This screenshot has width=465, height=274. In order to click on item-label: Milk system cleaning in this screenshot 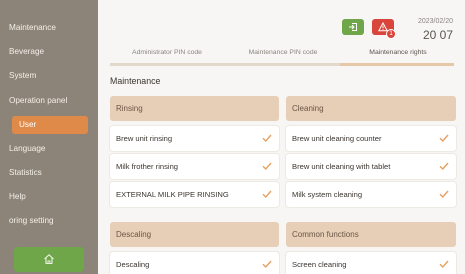, I will do `click(327, 194)`.